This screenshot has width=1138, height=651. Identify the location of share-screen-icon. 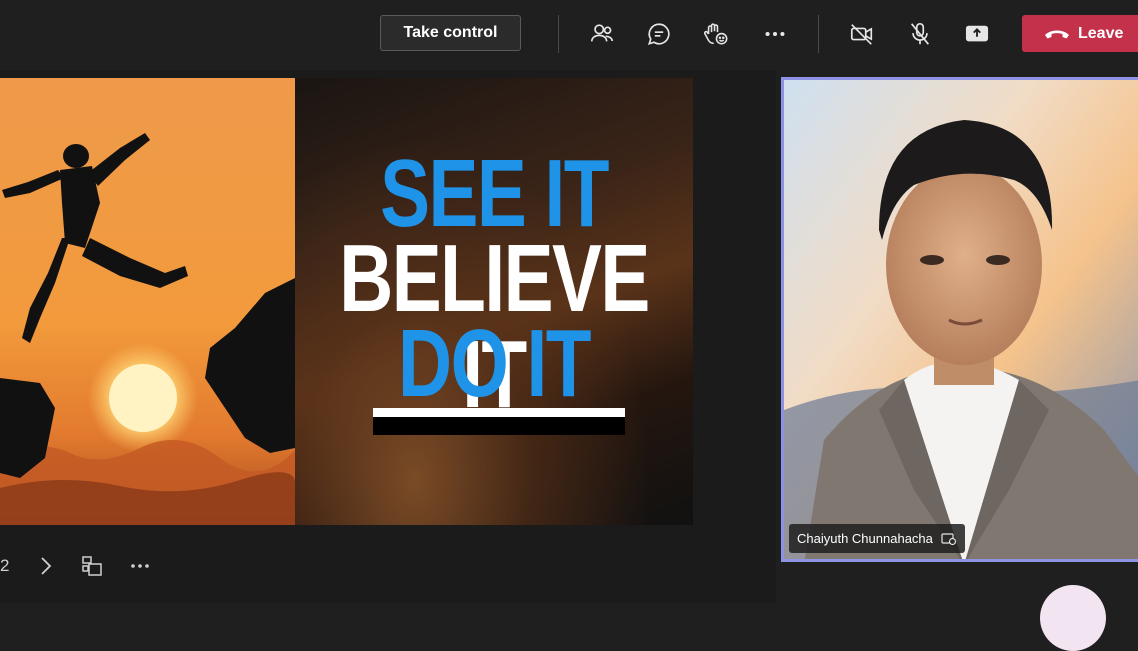
(977, 34).